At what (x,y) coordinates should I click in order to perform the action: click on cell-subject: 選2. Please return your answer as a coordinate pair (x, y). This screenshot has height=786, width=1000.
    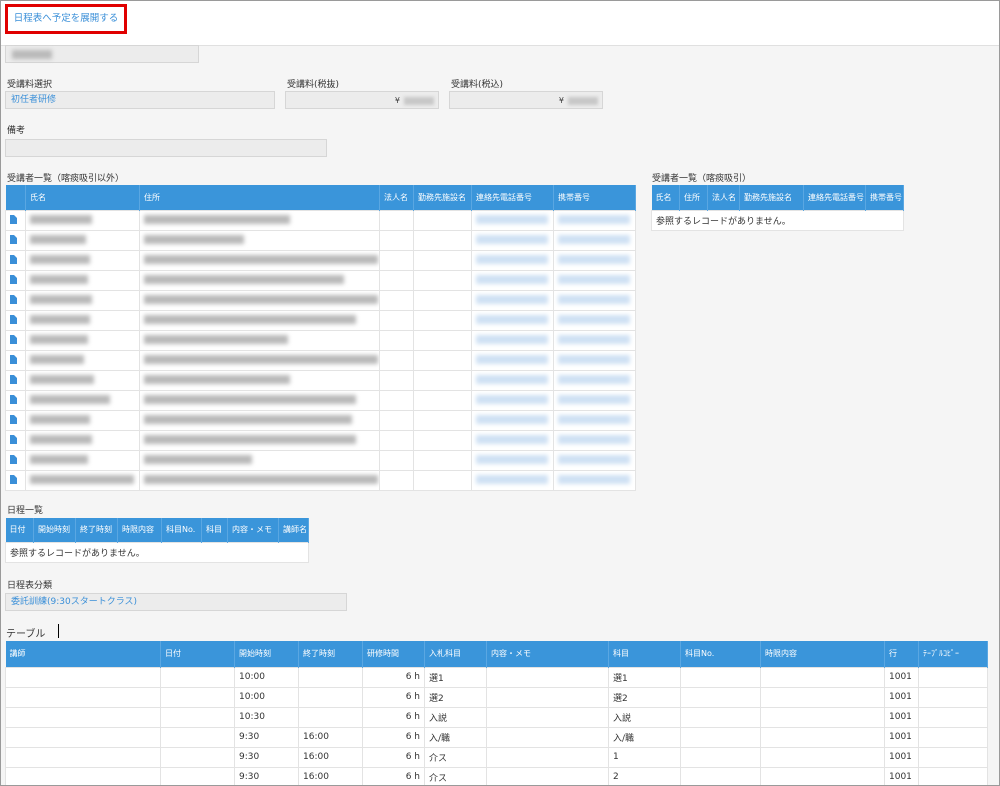
    Looking at the image, I should click on (644, 697).